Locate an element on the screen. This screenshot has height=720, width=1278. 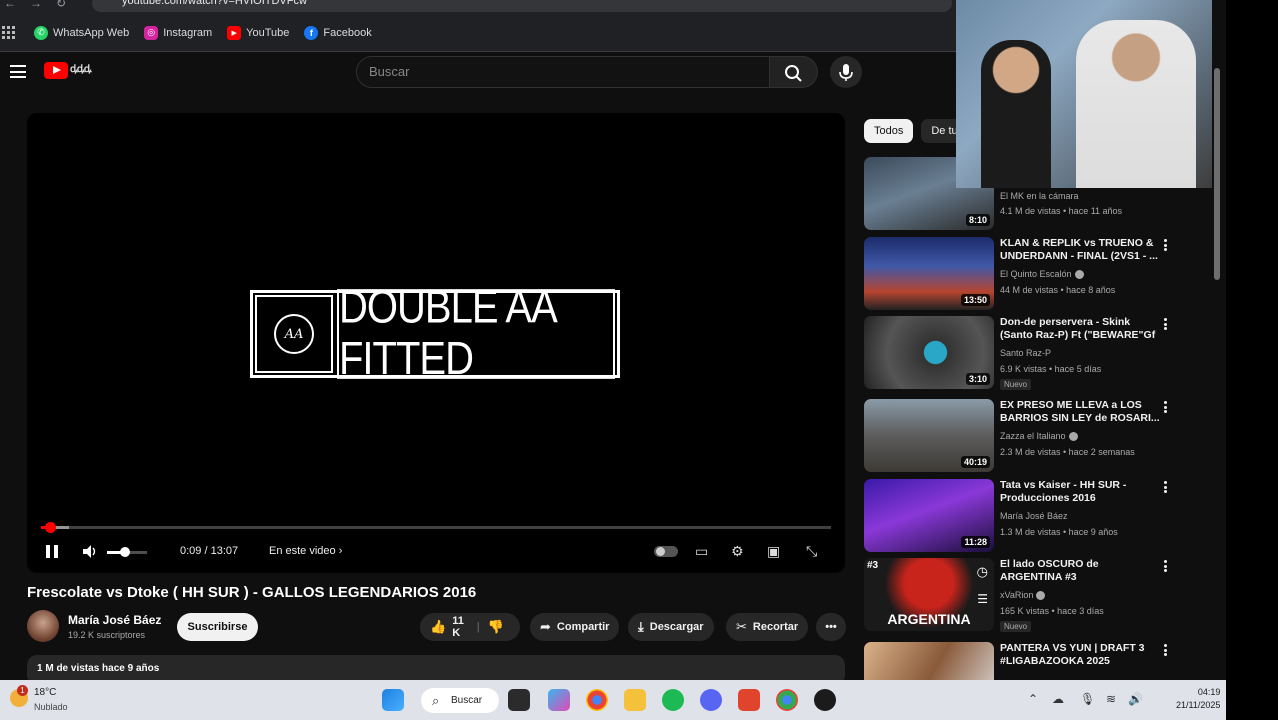
wifi-icon: ≋ is located at coordinates (1111, 699).